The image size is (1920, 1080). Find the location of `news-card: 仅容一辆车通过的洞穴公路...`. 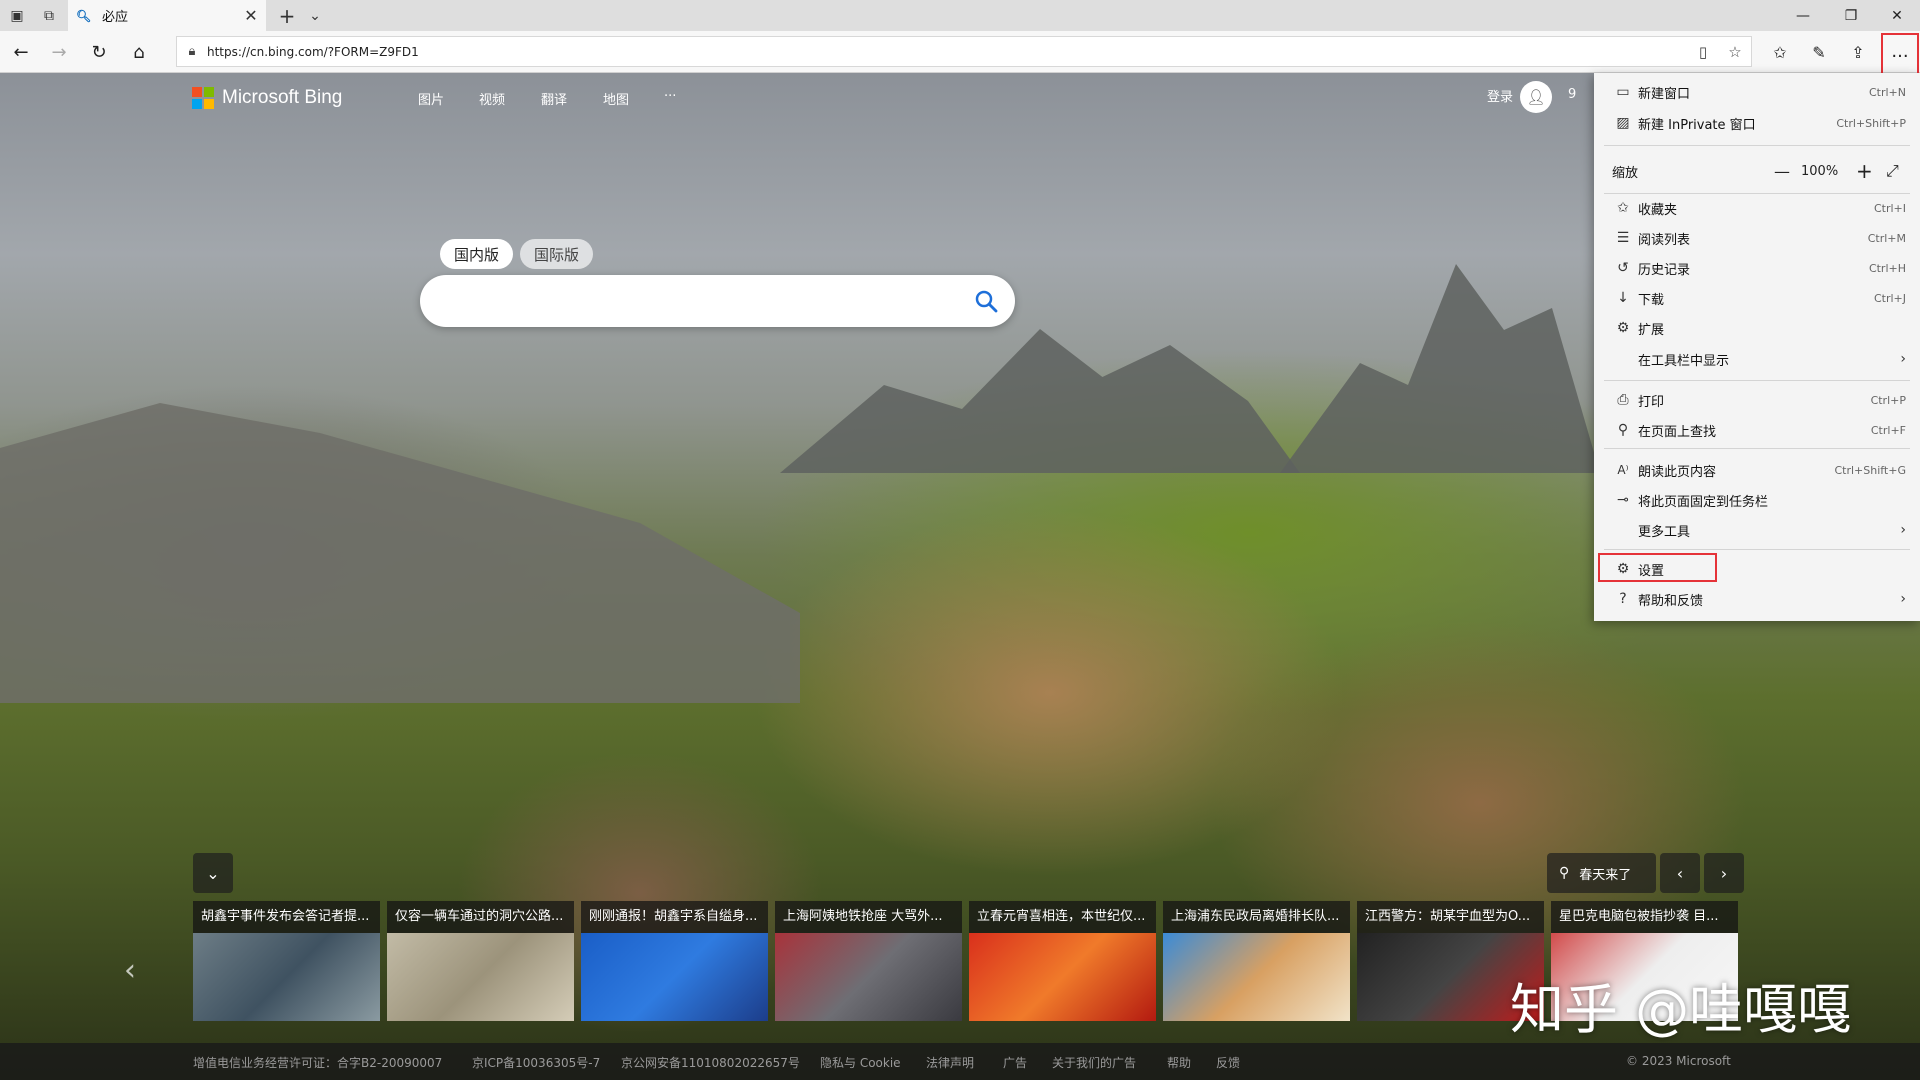

news-card: 仅容一辆车通过的洞穴公路... is located at coordinates (480, 961).